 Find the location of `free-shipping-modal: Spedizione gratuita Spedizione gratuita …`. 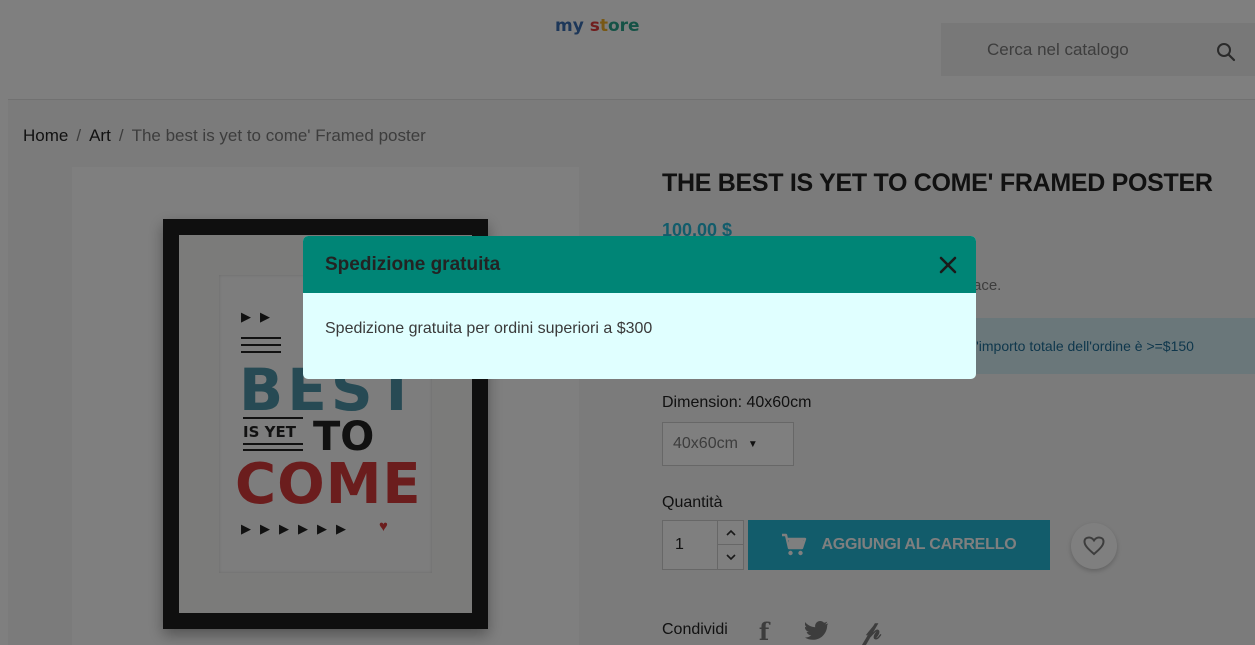

free-shipping-modal: Spedizione gratuita Spedizione gratuita … is located at coordinates (639, 307).